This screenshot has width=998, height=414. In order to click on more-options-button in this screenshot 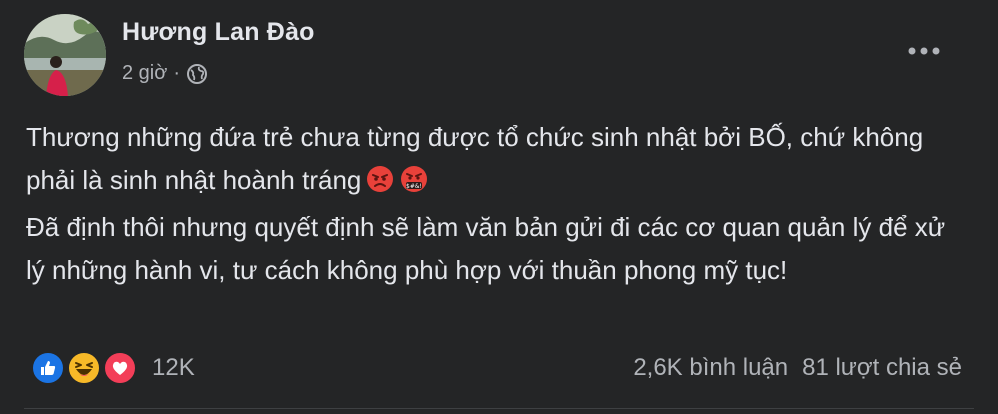, I will do `click(924, 51)`.